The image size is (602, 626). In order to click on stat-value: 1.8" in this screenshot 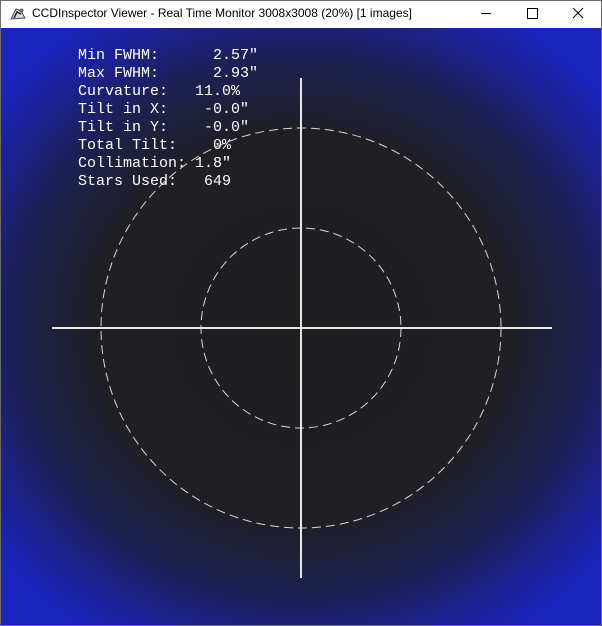, I will do `click(213, 163)`.